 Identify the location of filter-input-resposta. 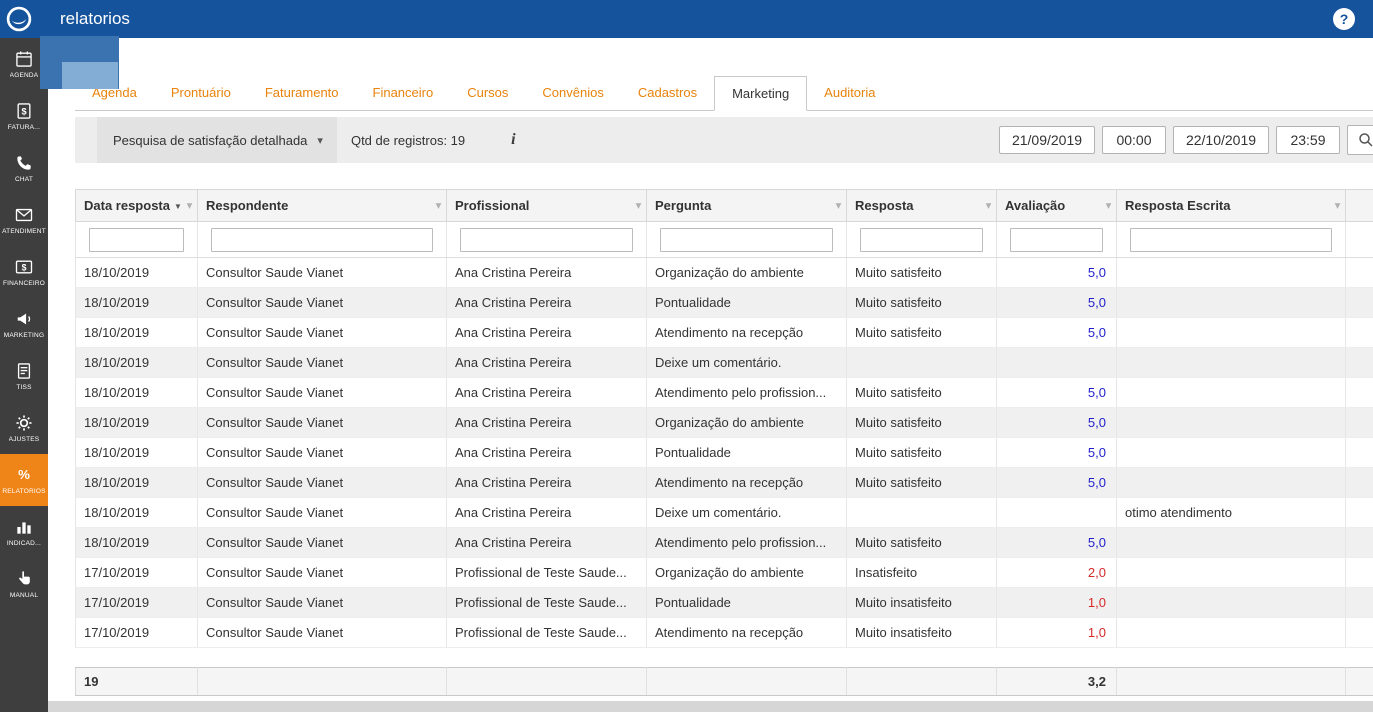
(921, 239).